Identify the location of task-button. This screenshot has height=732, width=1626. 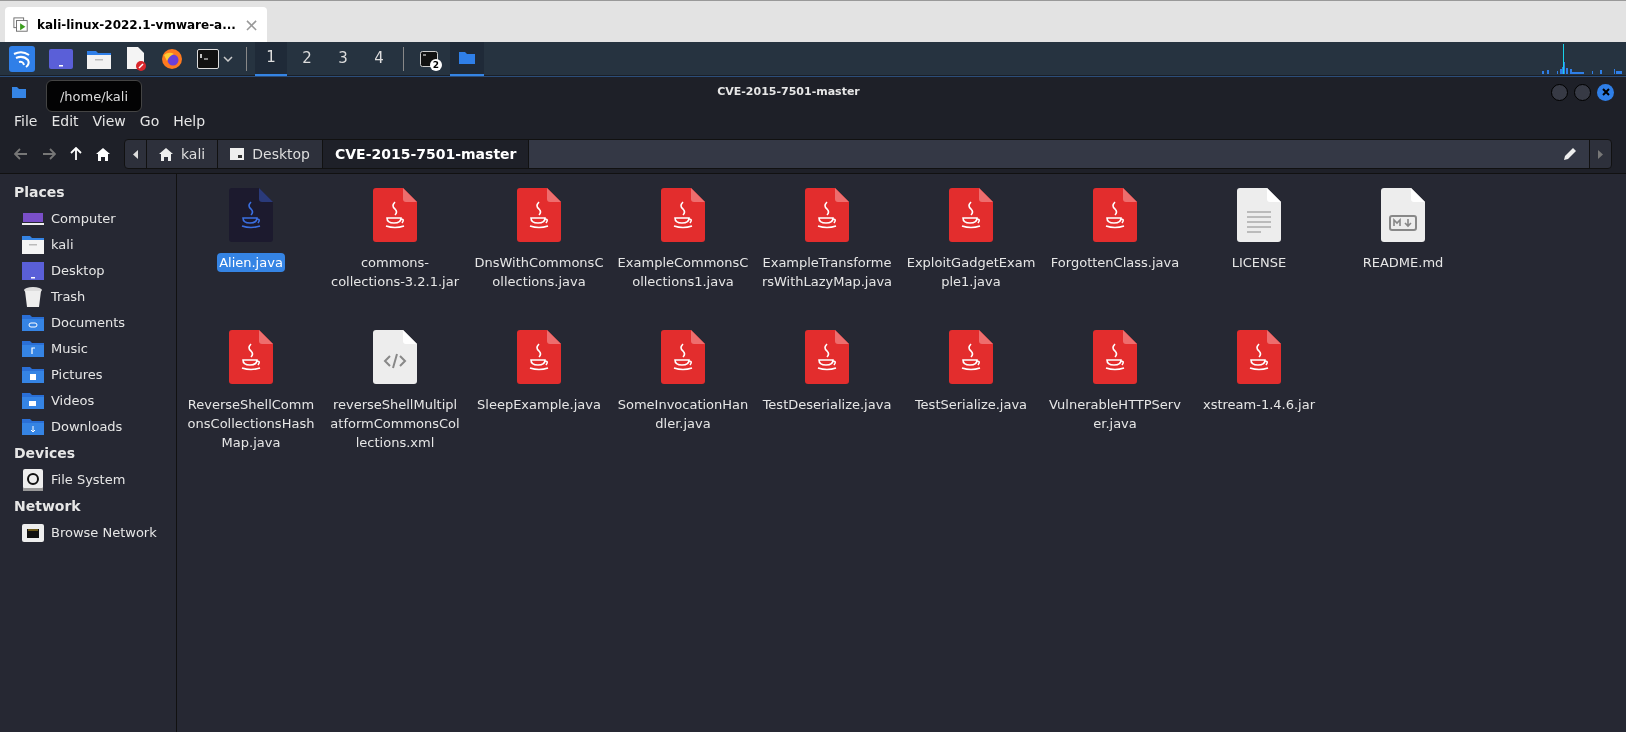
(467, 58).